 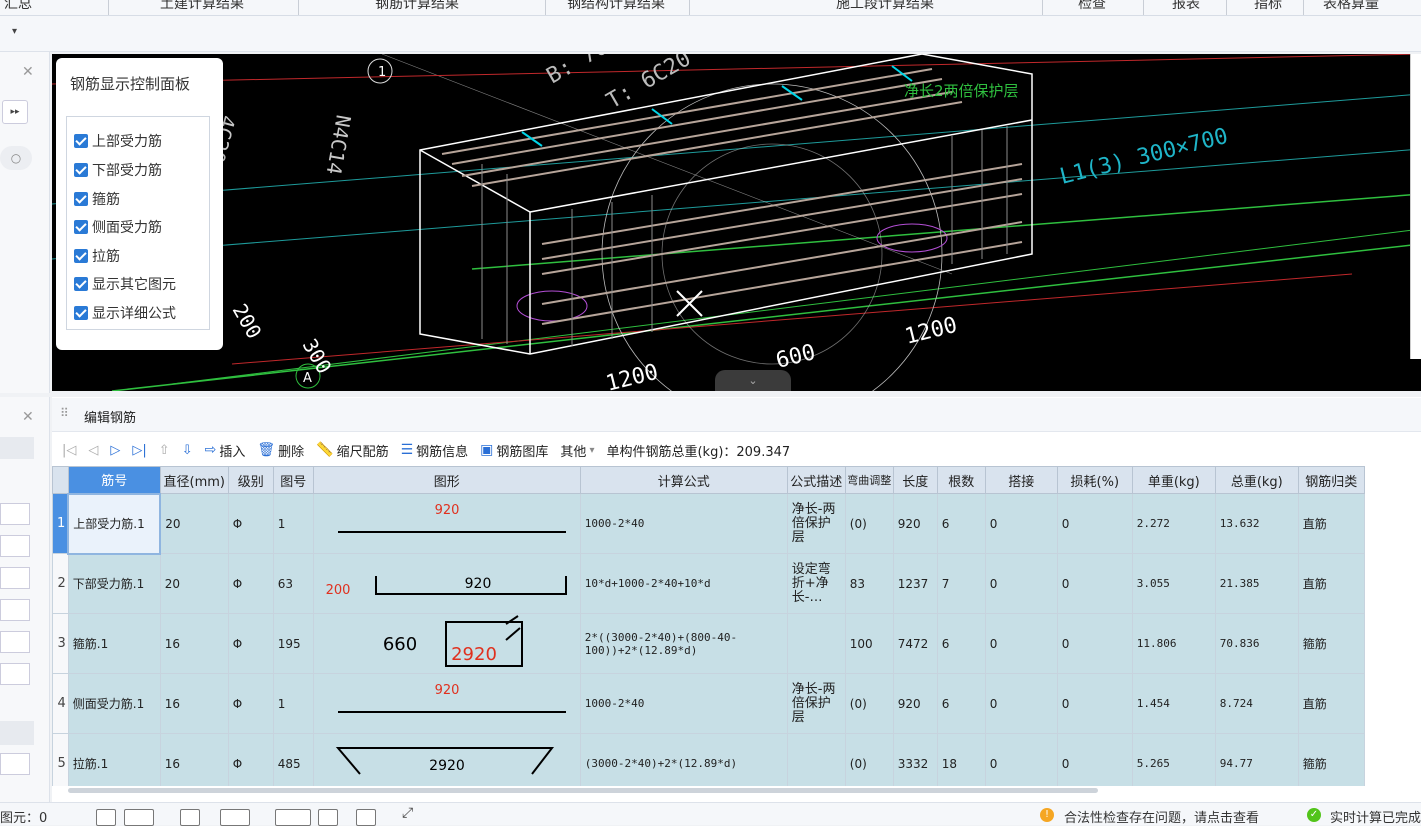 I want to click on collapse-viewport-tab: ⌄, so click(x=753, y=380).